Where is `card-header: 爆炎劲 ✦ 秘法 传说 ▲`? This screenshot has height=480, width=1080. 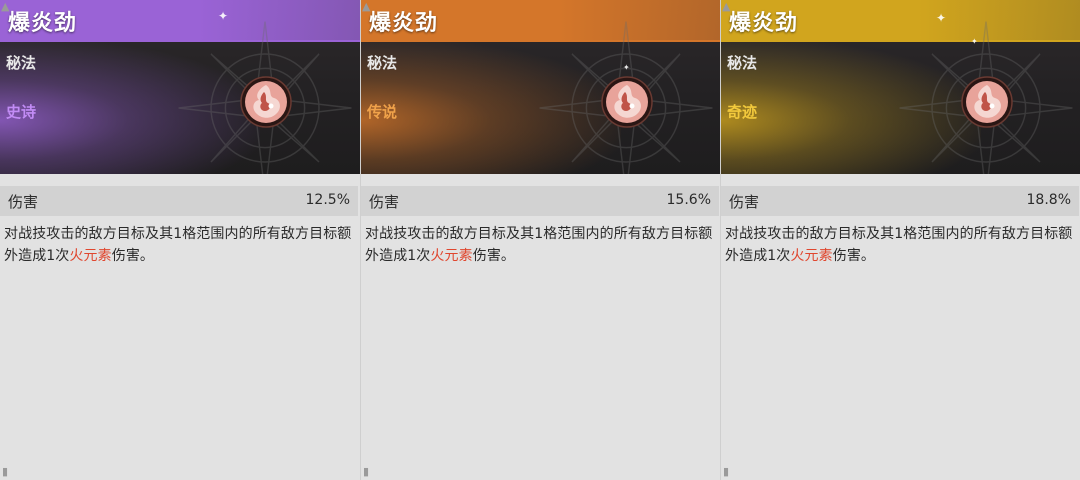 card-header: 爆炎劲 ✦ 秘法 传说 ▲ is located at coordinates (540, 87).